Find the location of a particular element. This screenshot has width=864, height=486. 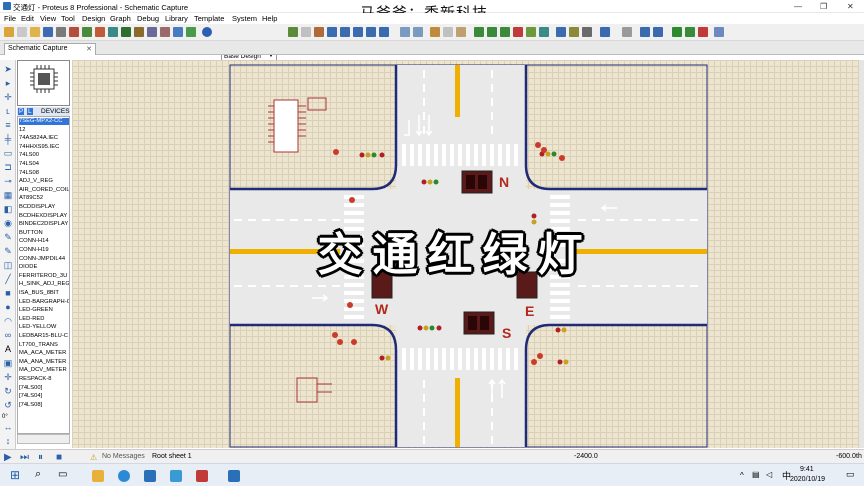

search-icon: ⌕ is located at coordinates (38, 474).